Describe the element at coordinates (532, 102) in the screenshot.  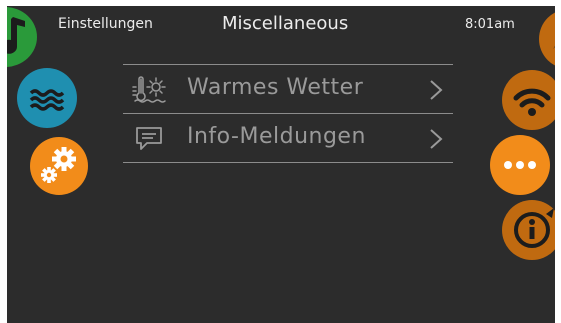
I see `wifi-icon` at that location.